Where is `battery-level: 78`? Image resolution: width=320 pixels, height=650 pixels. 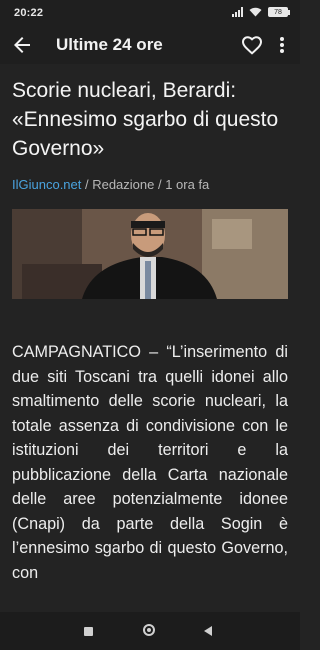
battery-level: 78 is located at coordinates (278, 12).